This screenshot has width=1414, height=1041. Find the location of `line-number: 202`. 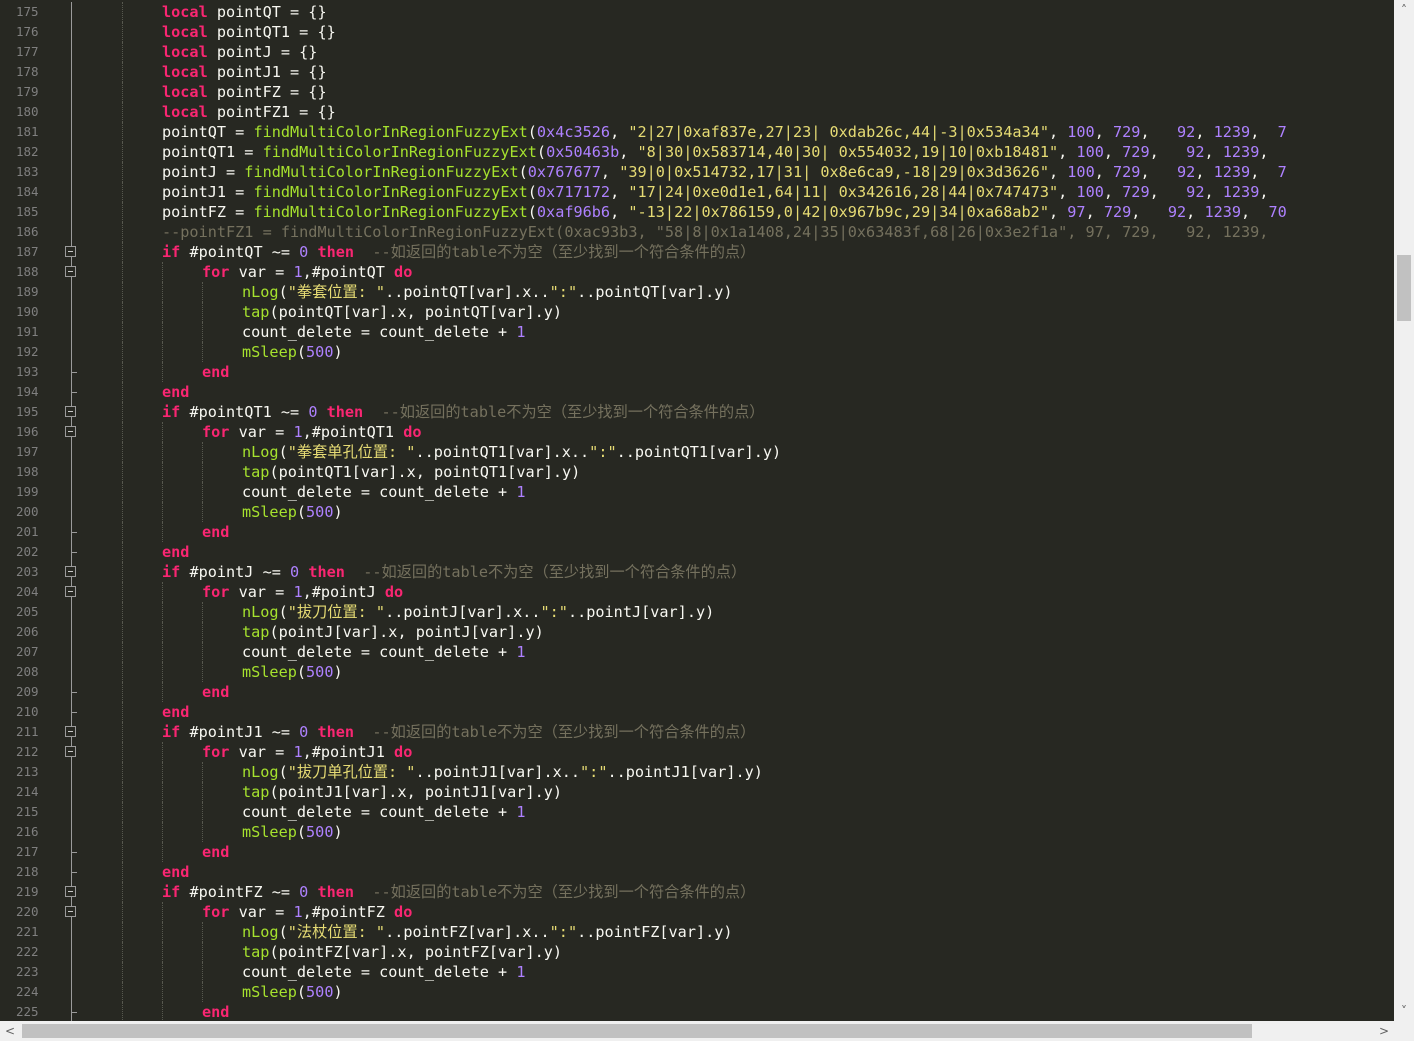

line-number: 202 is located at coordinates (27, 551).